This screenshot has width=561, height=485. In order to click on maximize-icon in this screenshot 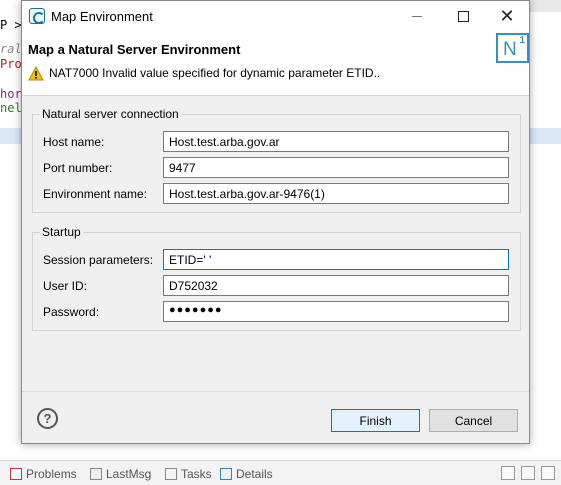, I will do `click(463, 16)`.